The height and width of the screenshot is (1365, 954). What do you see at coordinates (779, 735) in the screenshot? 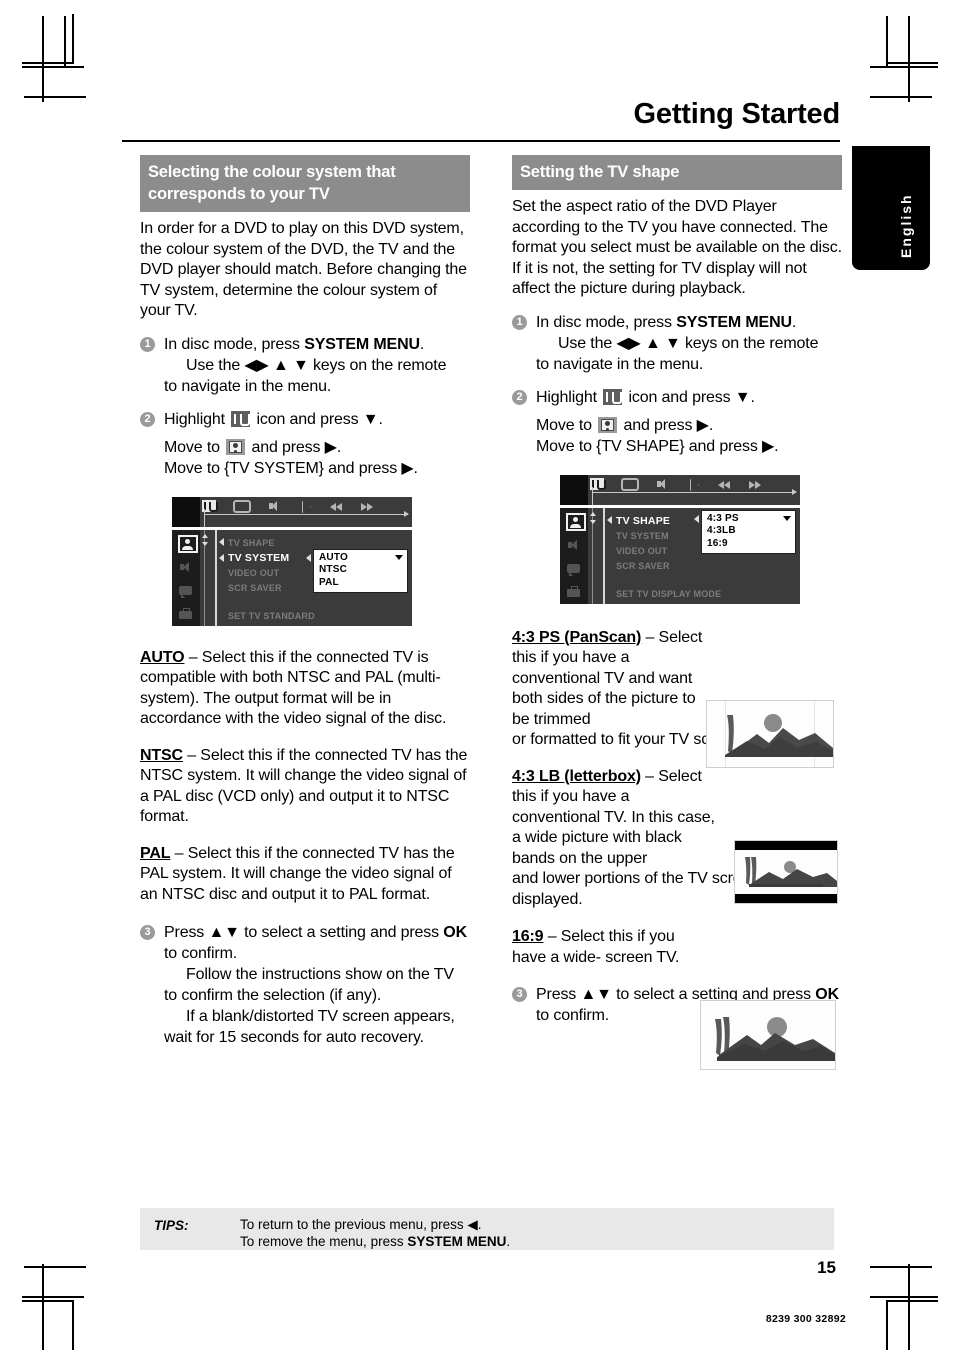
I see `panscan-artwork` at bounding box center [779, 735].